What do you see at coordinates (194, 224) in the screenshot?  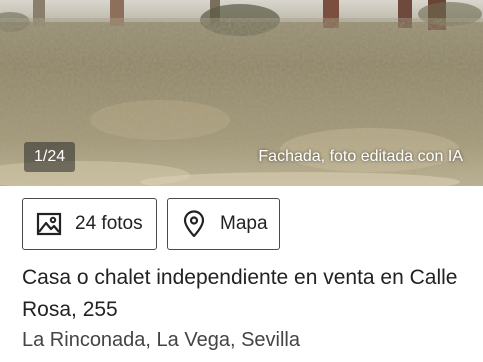 I see `map-pin-icon` at bounding box center [194, 224].